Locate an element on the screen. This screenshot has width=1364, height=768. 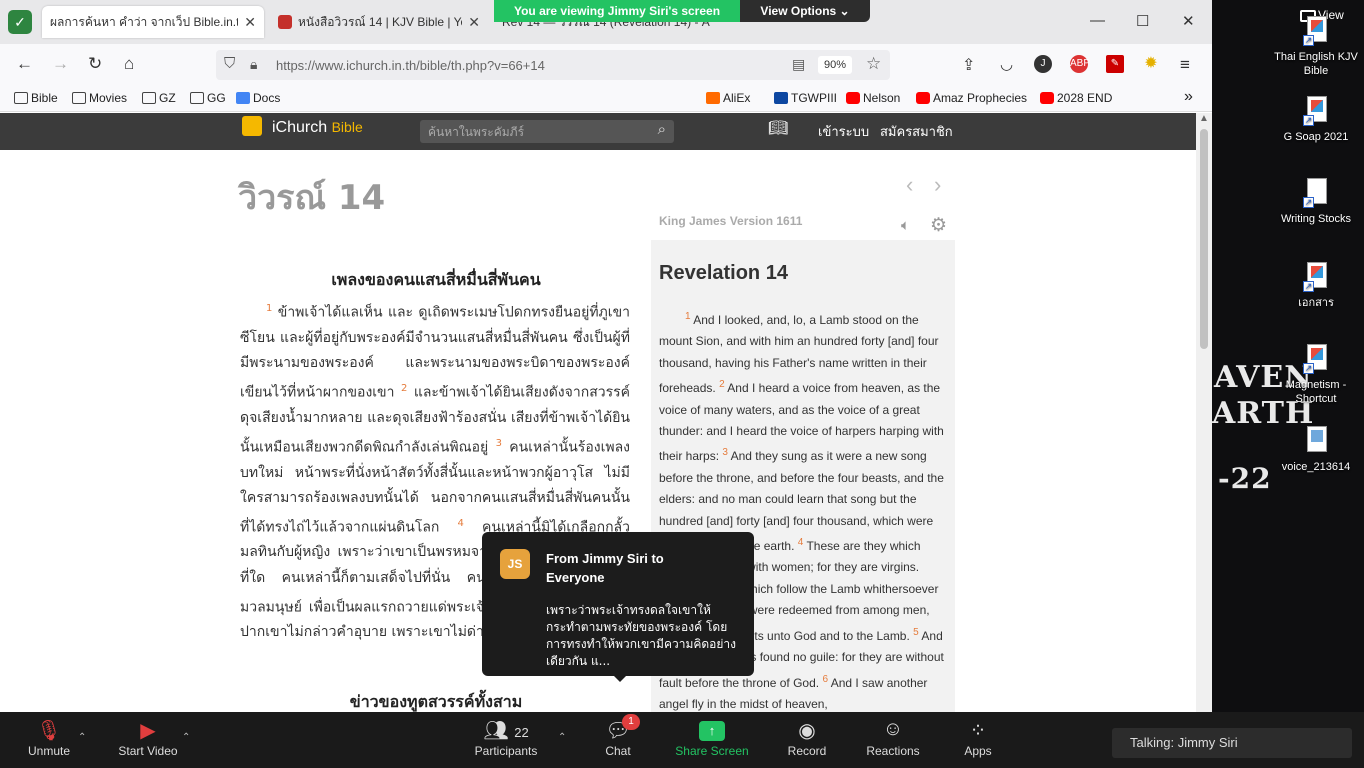
thai-section-heading-2: ข่าวของทูตสวรรค์ทั้งสาม is located at coordinates (436, 701).